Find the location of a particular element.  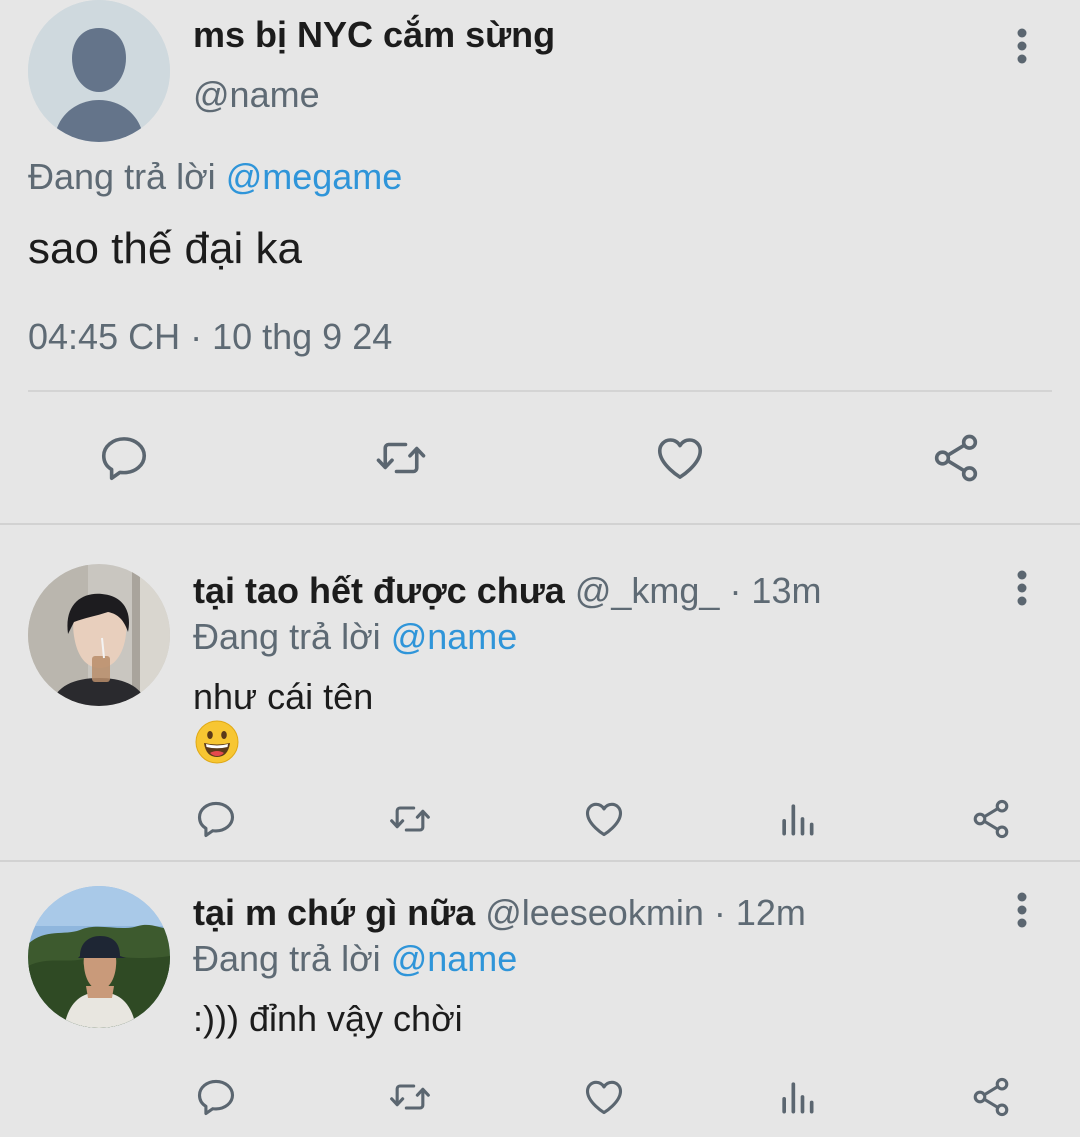

author-name: tại m chứ gì nữa is located at coordinates (334, 912).